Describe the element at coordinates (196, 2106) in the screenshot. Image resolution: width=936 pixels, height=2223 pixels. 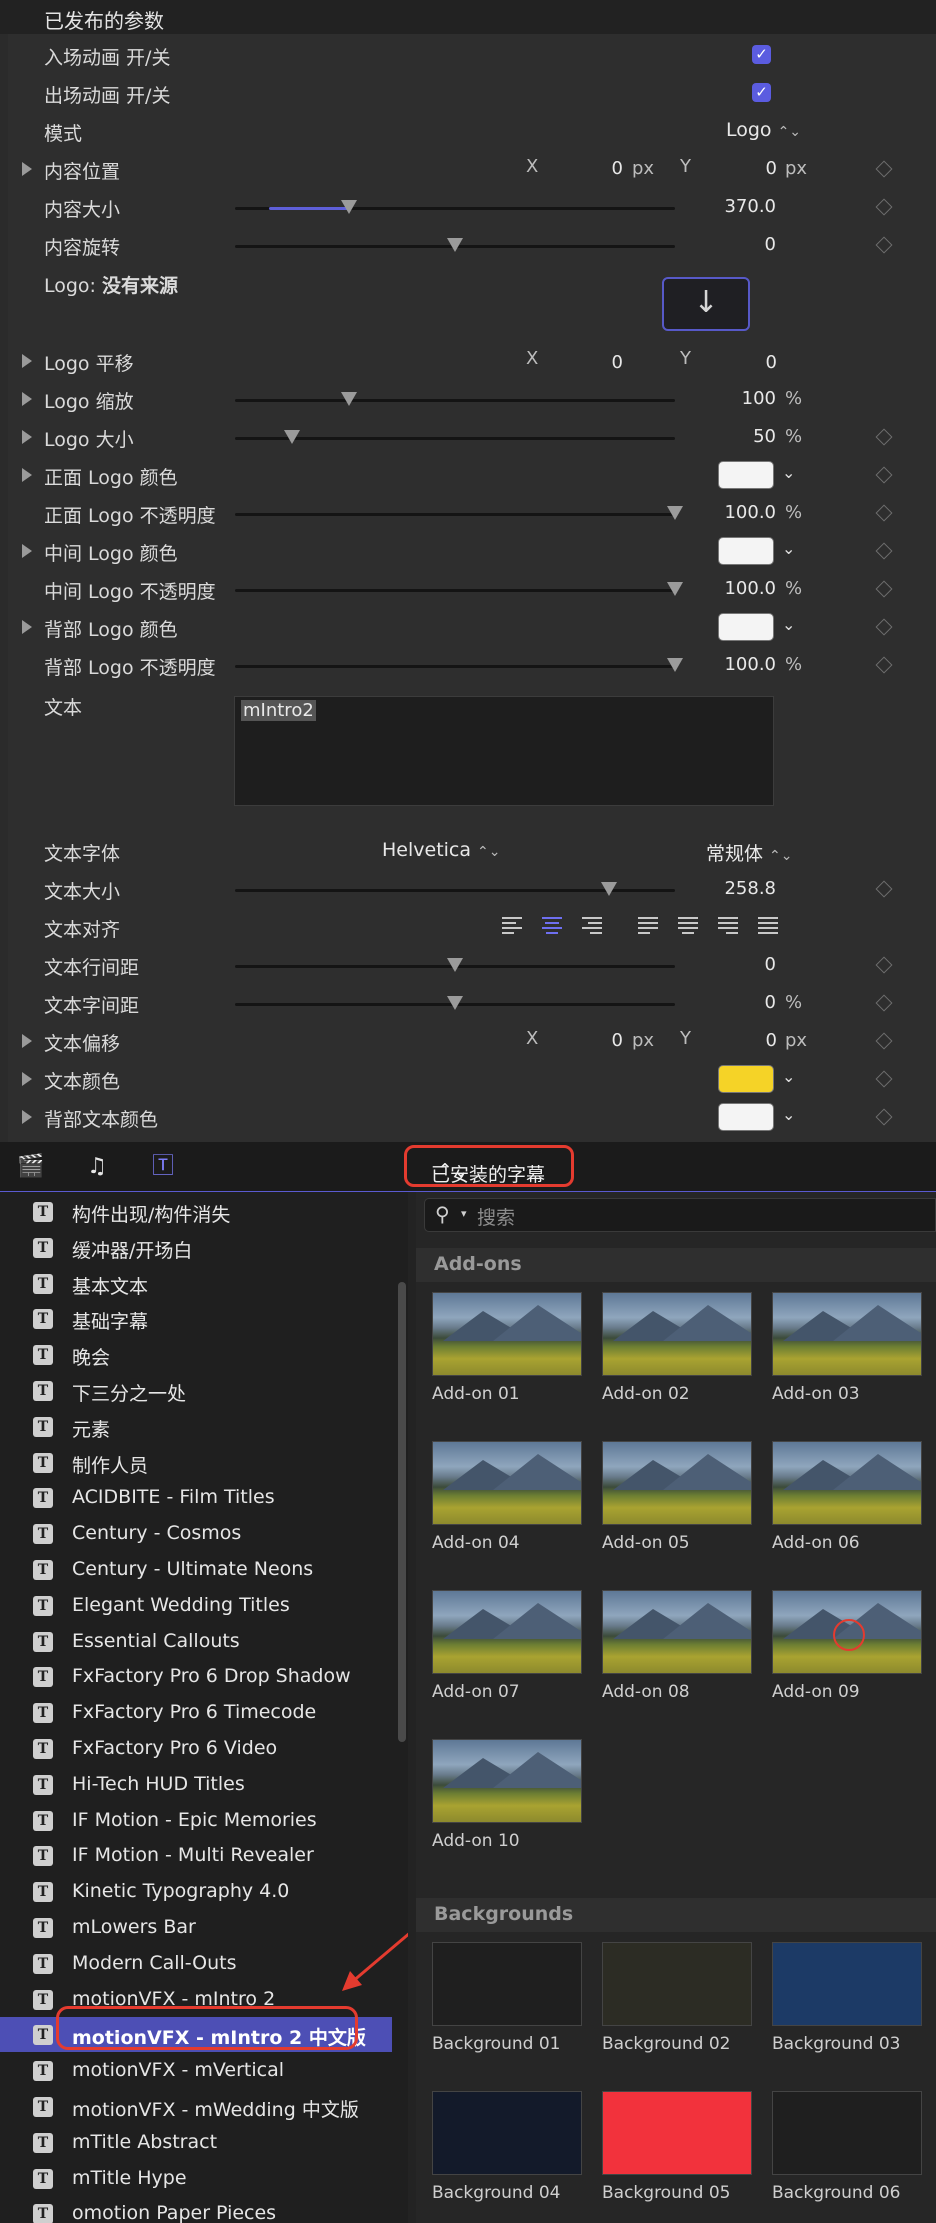
I see `list-item: TmotionVFX - mWedding 中文版` at that location.